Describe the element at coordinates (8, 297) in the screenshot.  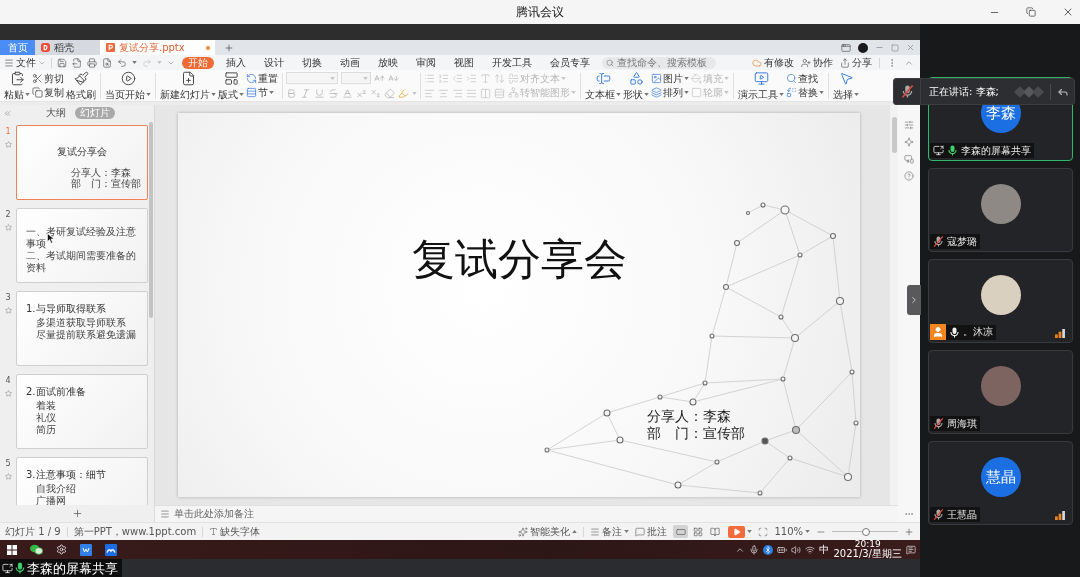
I see `slide-number: 3` at that location.